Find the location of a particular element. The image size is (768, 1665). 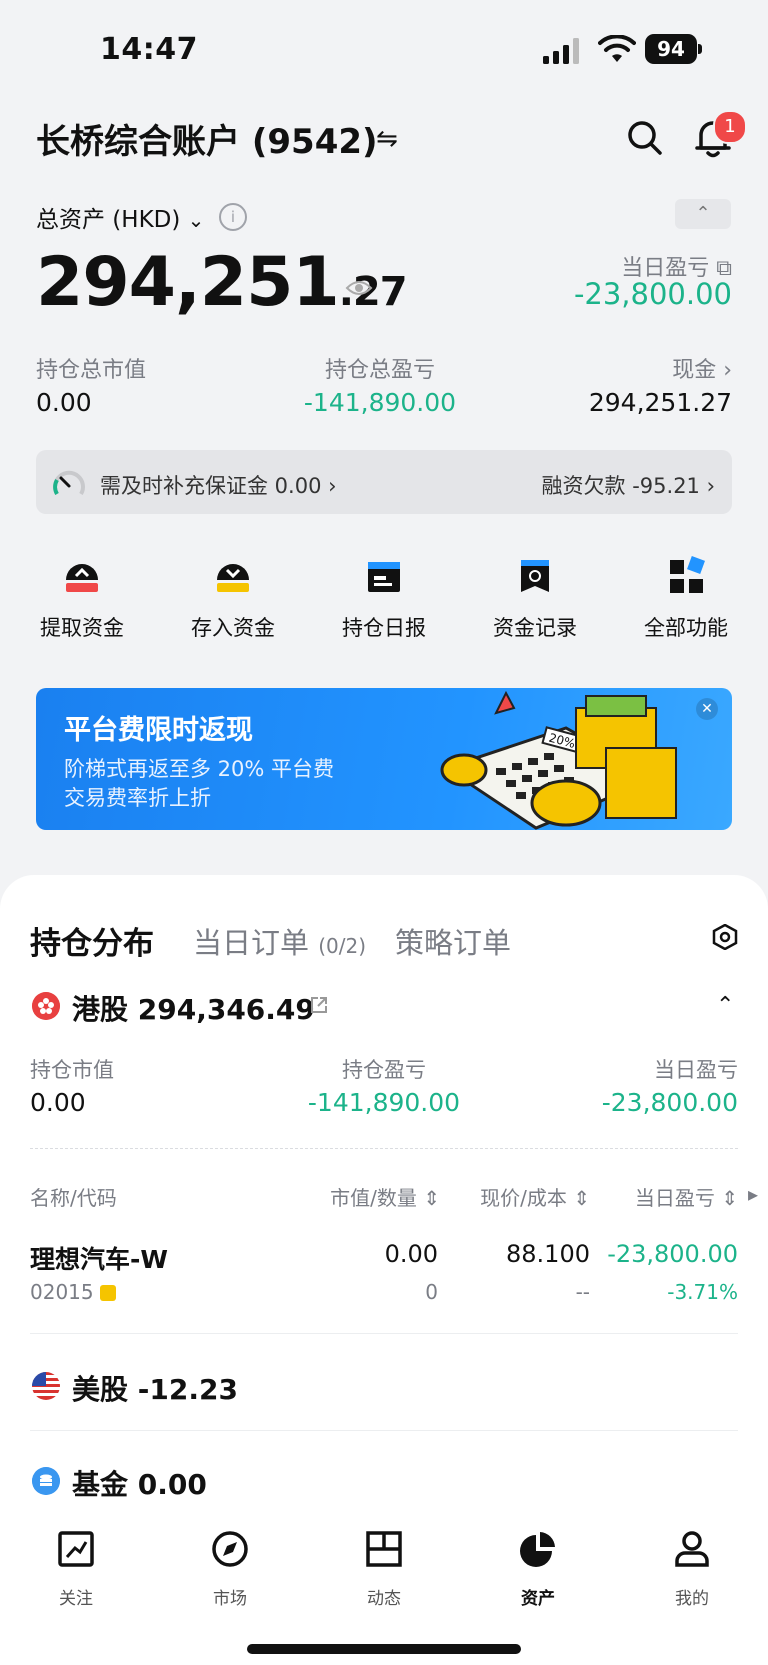

swap-account-icon: ⇋ is located at coordinates (387, 139).